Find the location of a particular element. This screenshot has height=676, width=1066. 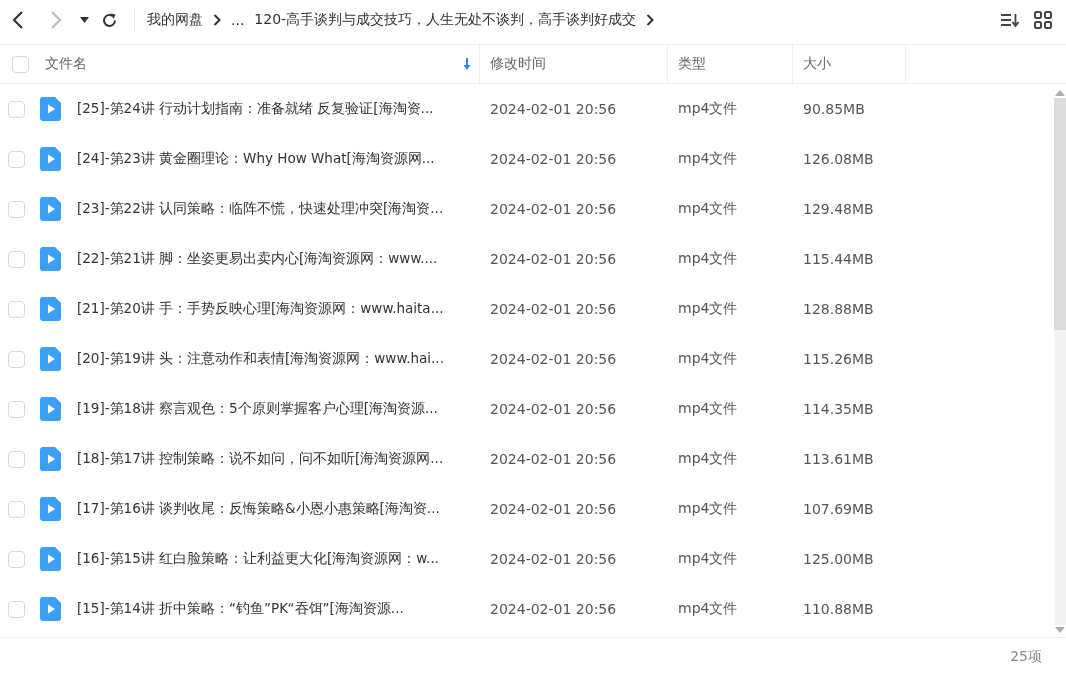

scroll-down-icon is located at coordinates (1060, 630).